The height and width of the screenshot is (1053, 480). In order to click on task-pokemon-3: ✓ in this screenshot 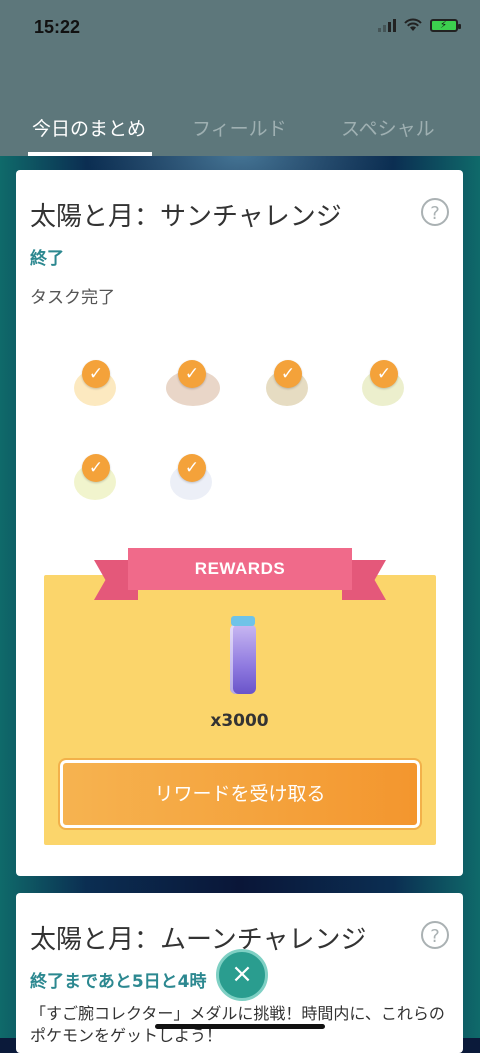, I will do `click(288, 382)`.